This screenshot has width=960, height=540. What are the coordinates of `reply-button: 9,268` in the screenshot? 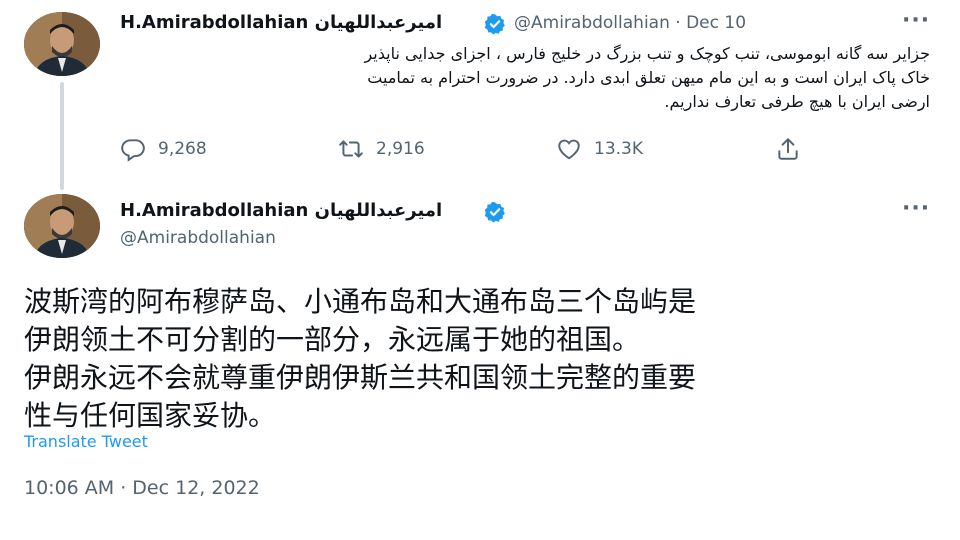 It's located at (163, 149).